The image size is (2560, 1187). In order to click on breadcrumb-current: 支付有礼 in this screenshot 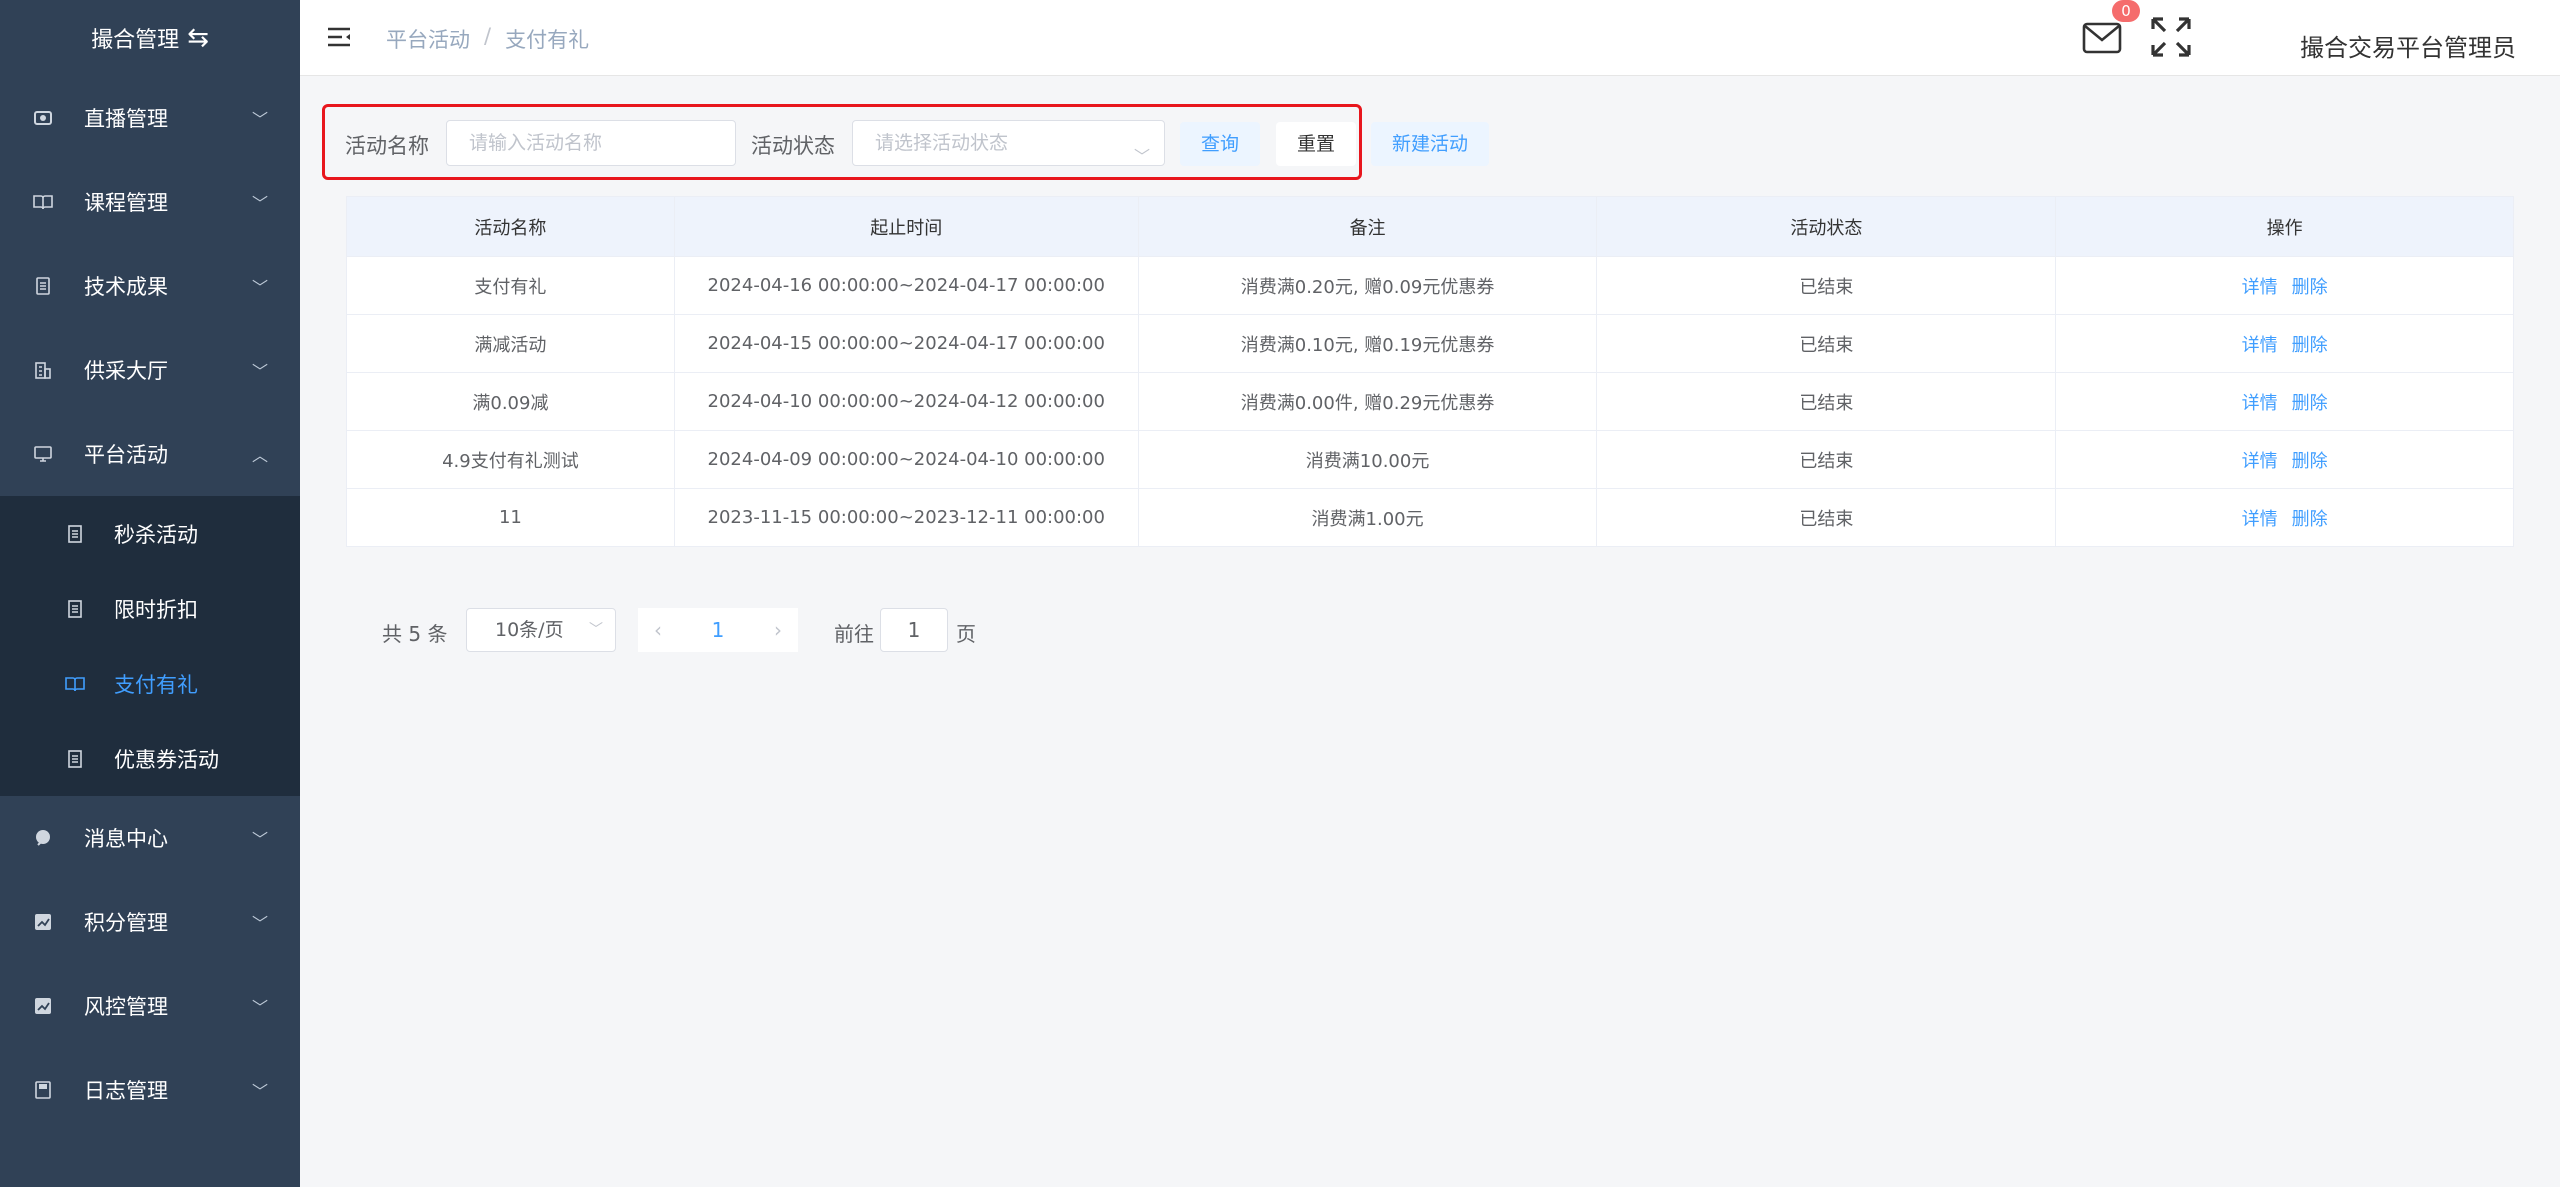, I will do `click(547, 40)`.